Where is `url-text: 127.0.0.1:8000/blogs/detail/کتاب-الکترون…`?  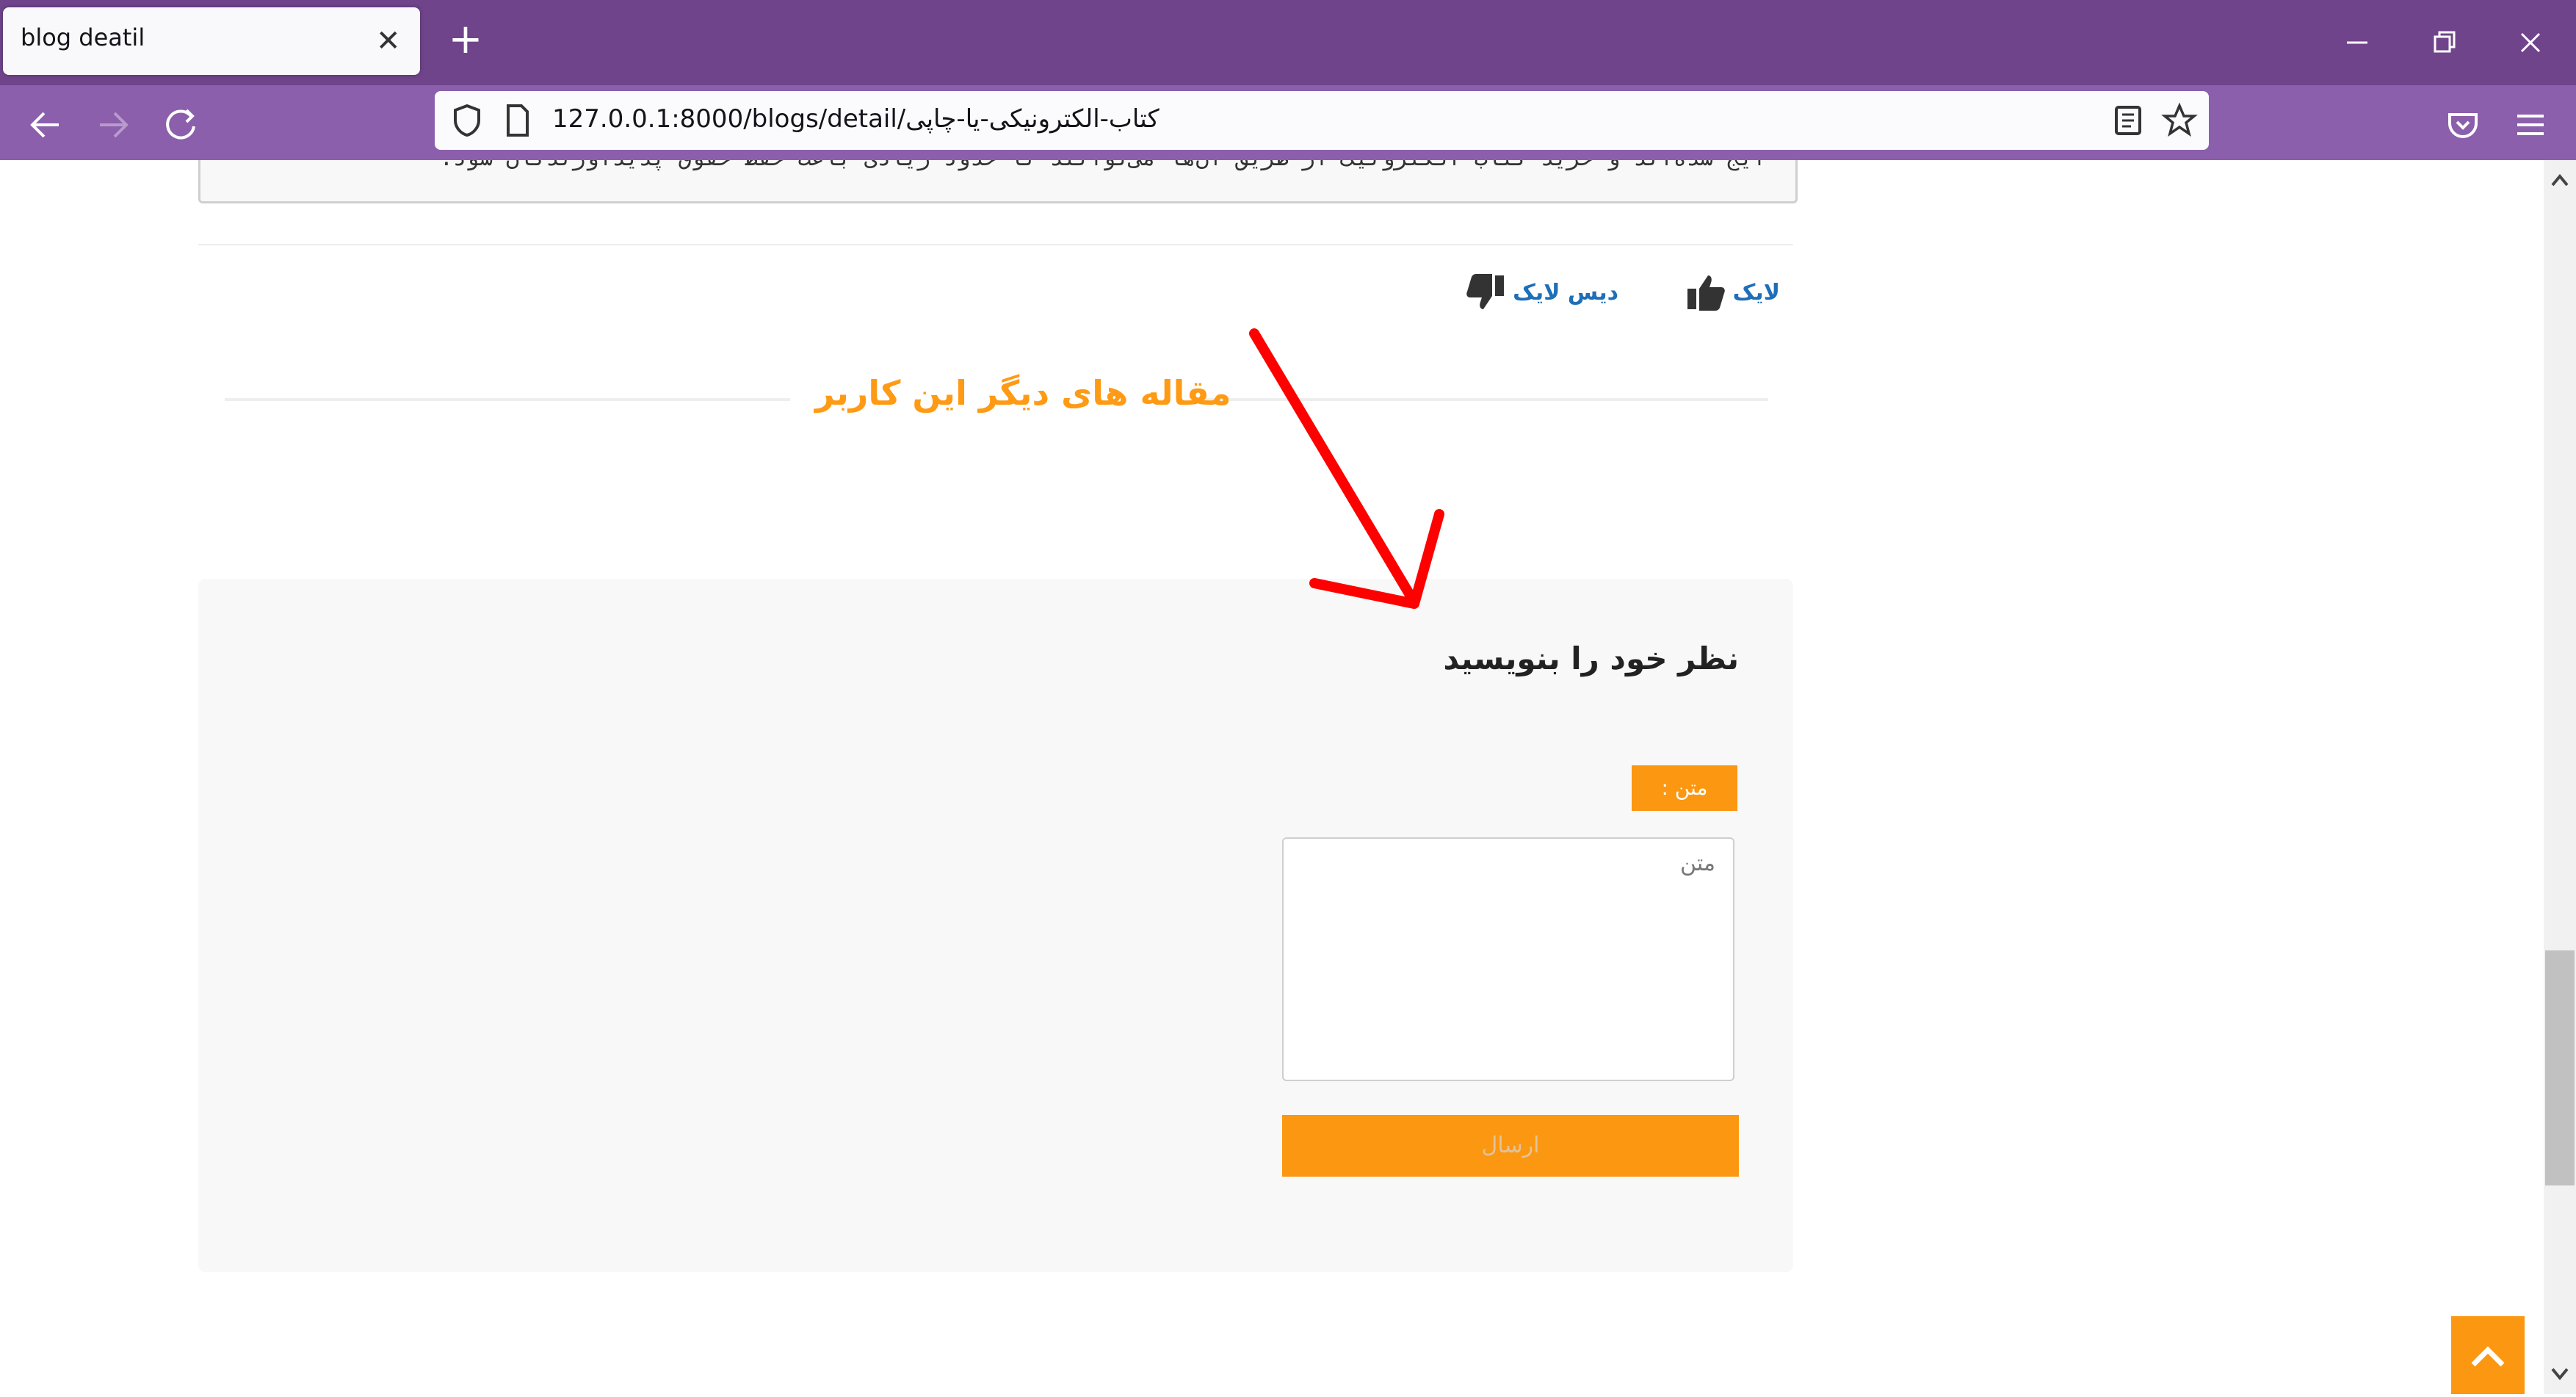 url-text: 127.0.0.1:8000/blogs/detail/کتاب-الکترون… is located at coordinates (855, 119).